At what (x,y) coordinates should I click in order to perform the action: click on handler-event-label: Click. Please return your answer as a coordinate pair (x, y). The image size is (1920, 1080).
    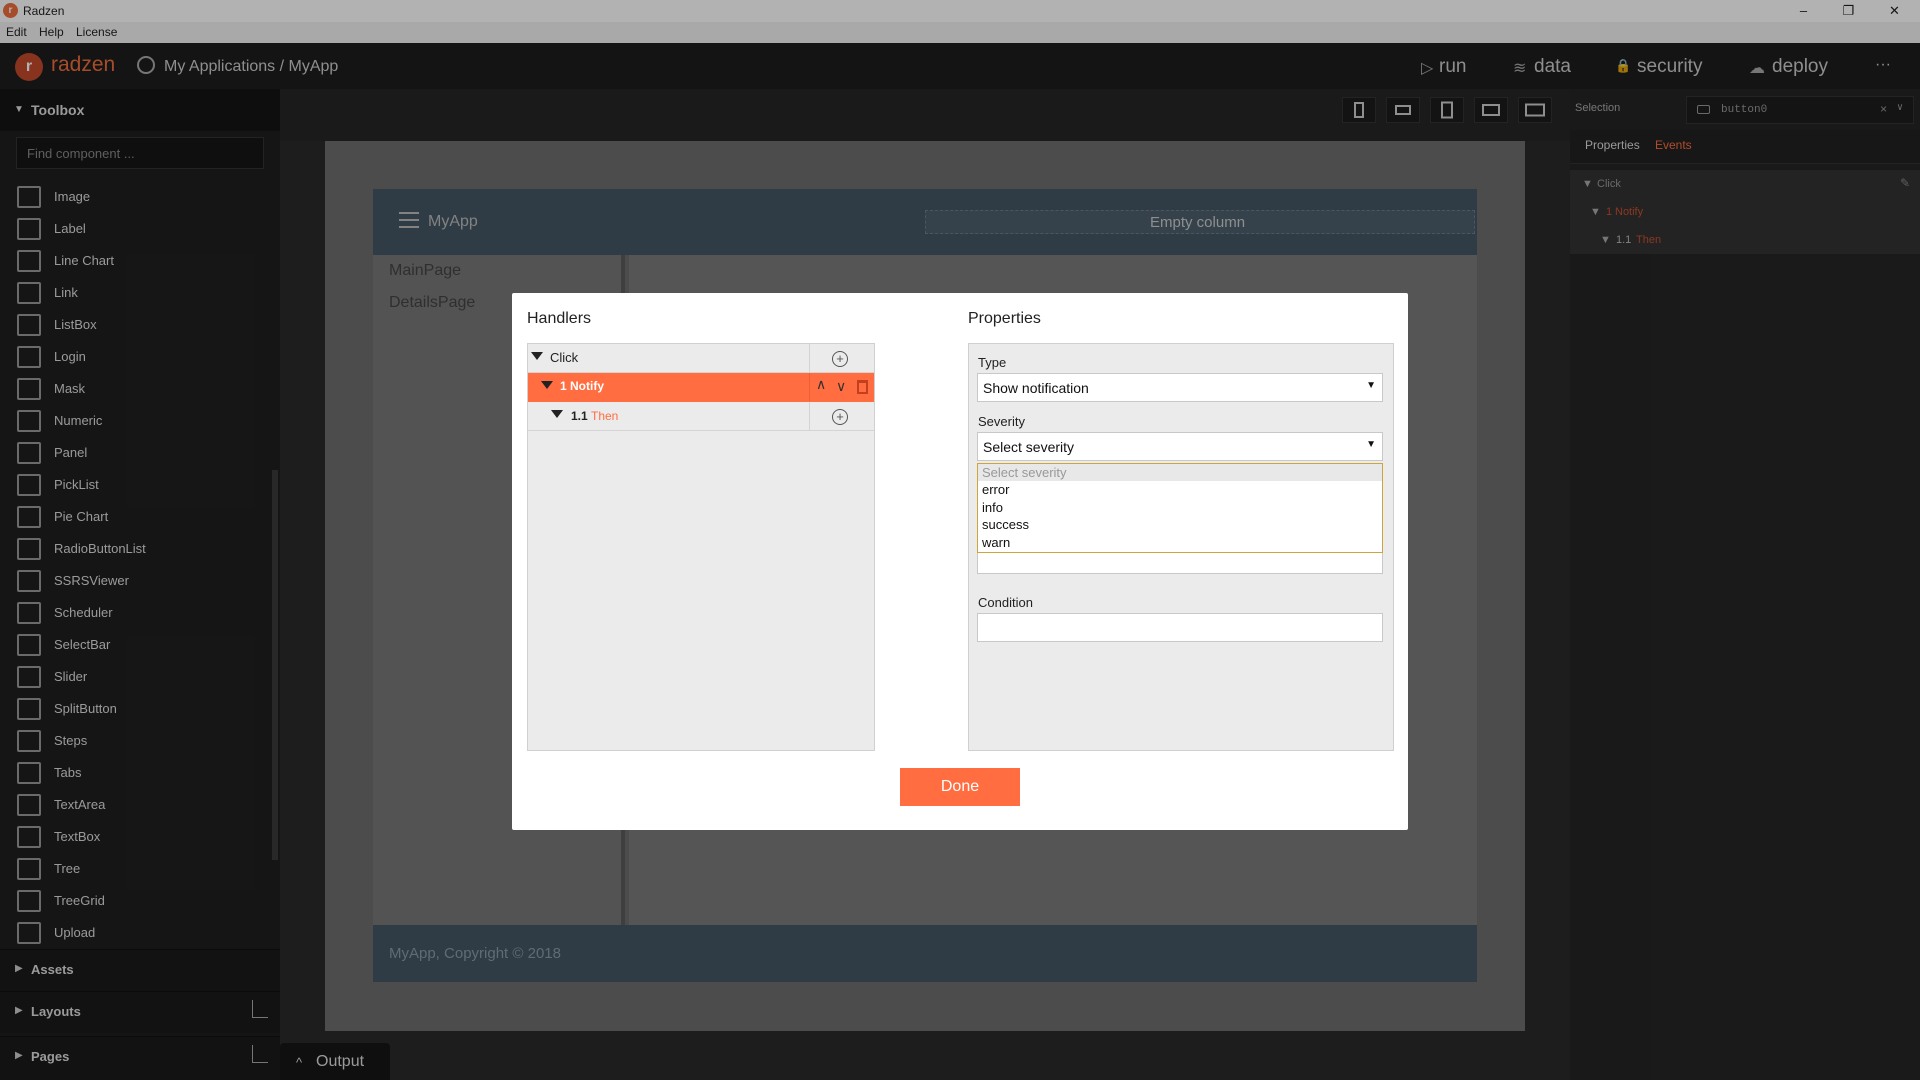
    Looking at the image, I should click on (564, 357).